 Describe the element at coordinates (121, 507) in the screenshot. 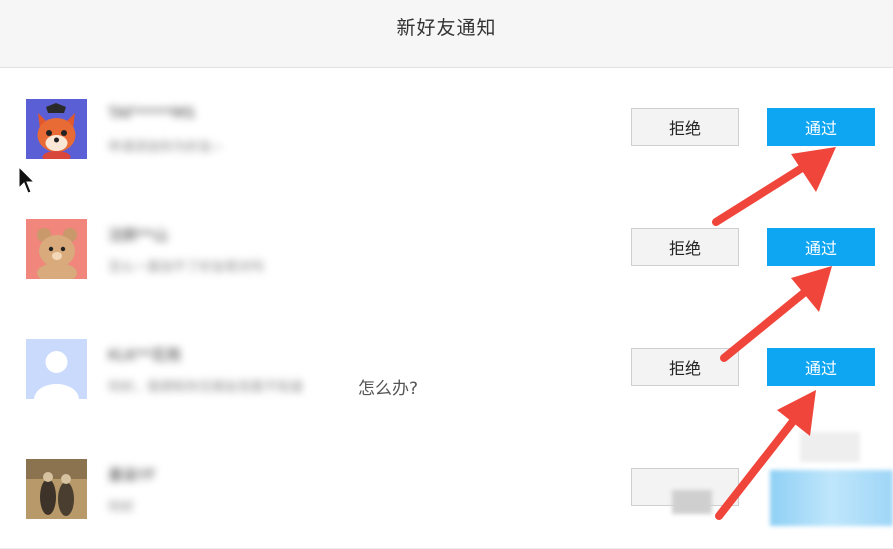

I see `request-message: 你好` at that location.